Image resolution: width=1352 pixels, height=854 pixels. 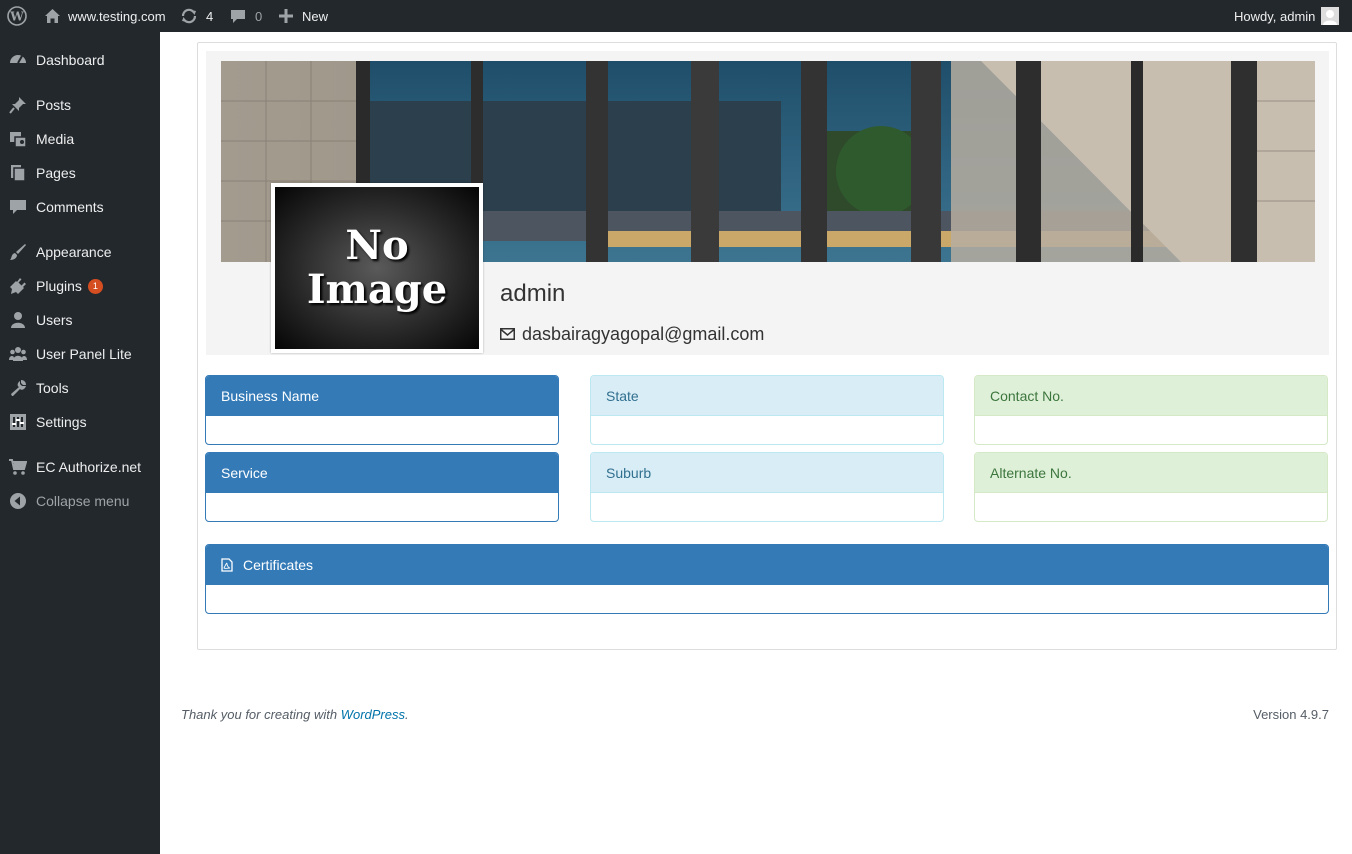 I want to click on sidebar-item-pages: Pages, so click(x=80, y=173).